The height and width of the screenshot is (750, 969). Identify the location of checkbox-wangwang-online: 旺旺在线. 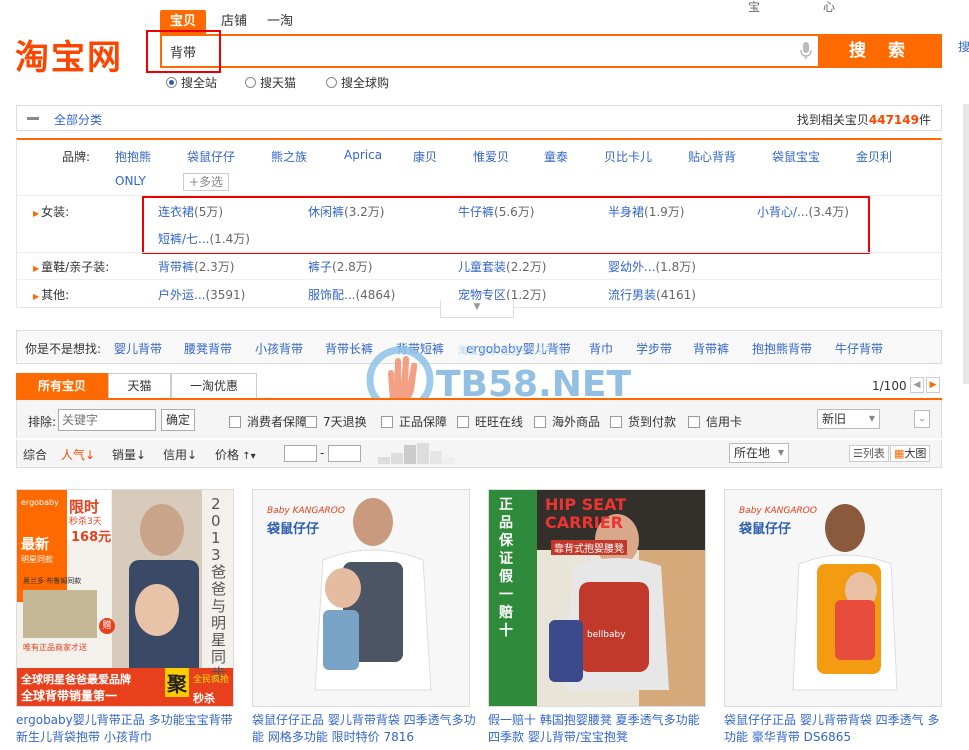
(490, 421).